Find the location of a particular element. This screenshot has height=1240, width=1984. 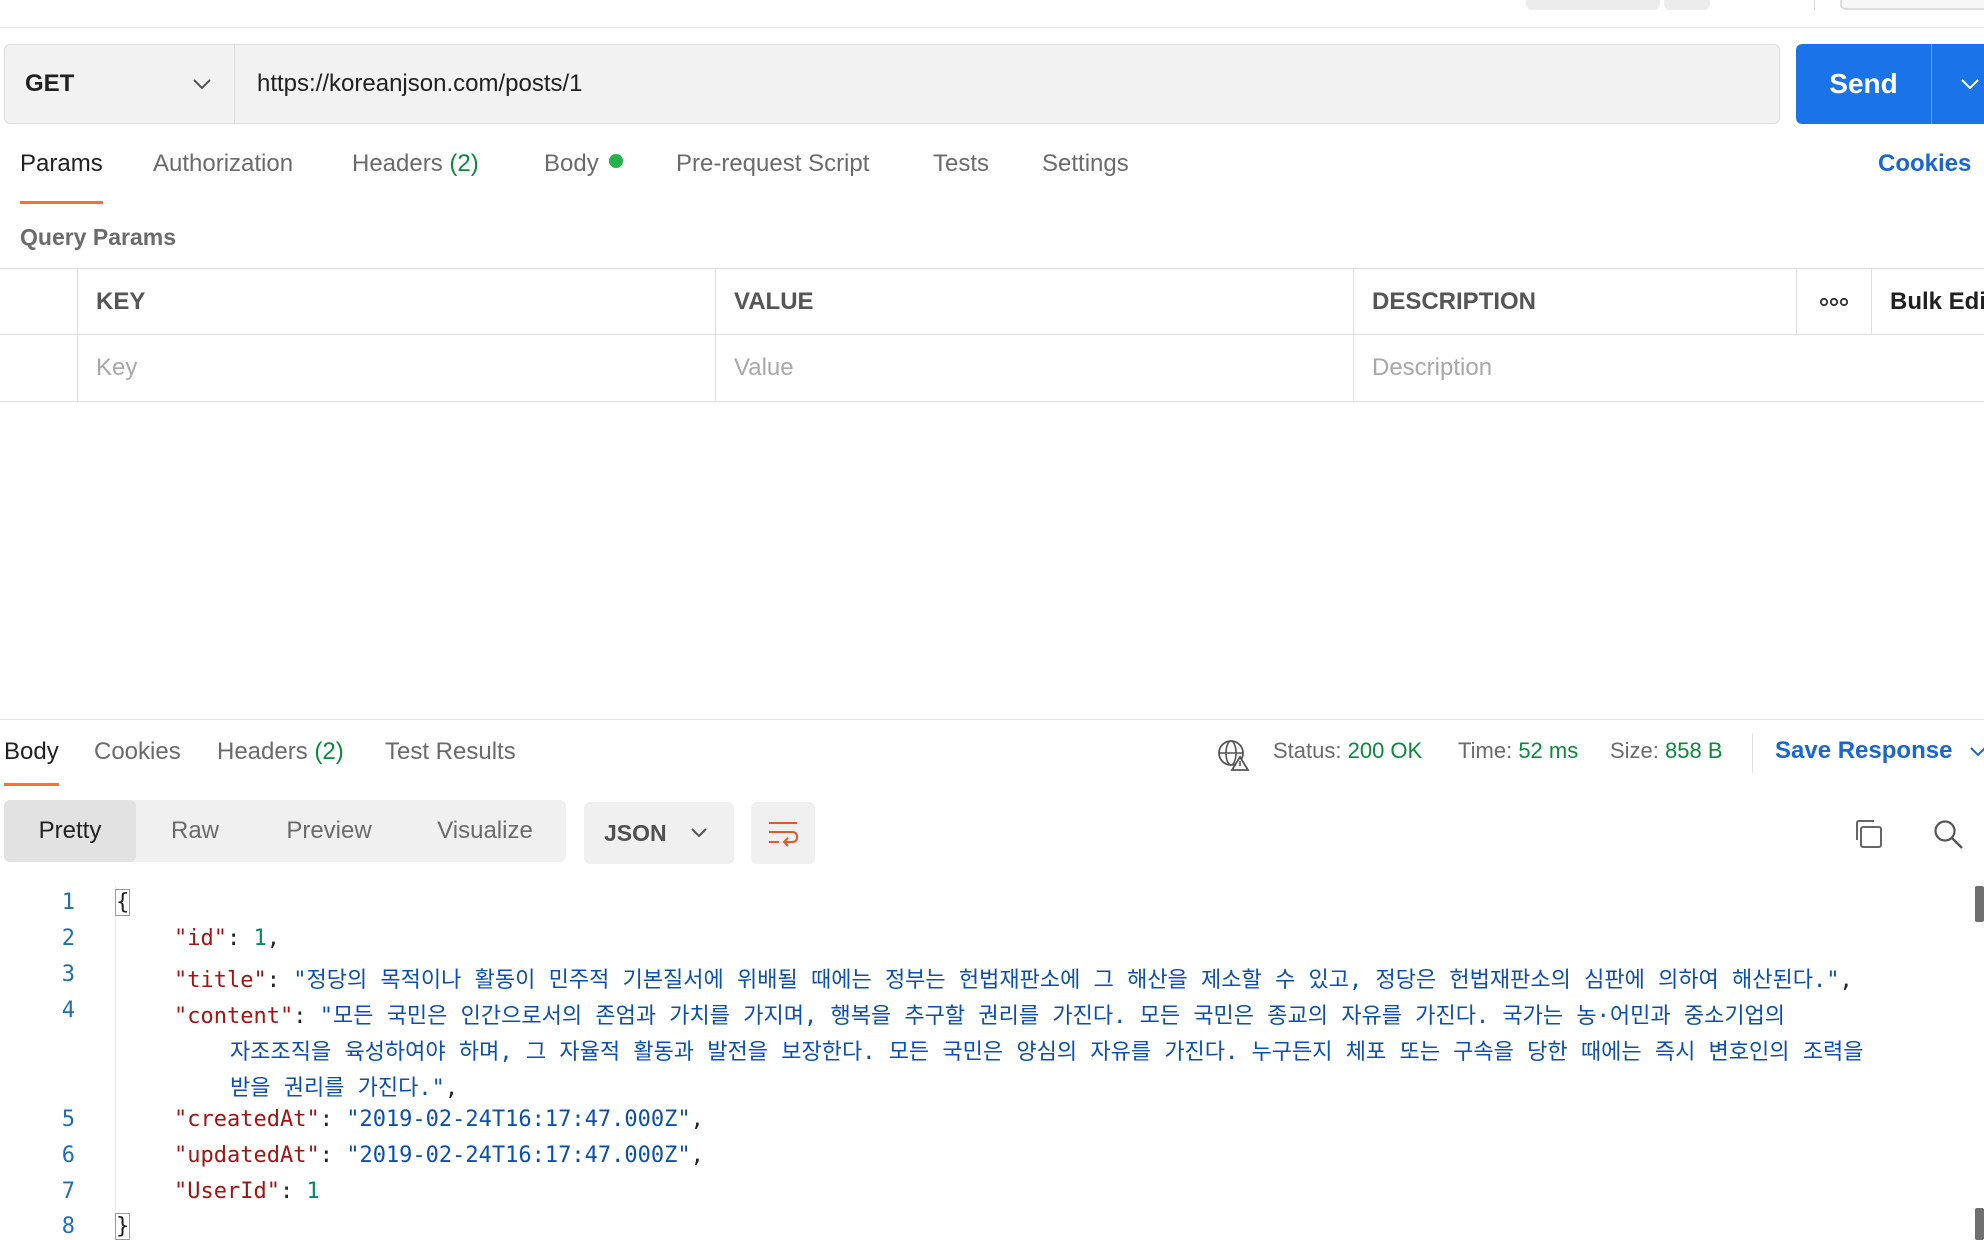

line-number: 7 is located at coordinates (68, 1191).